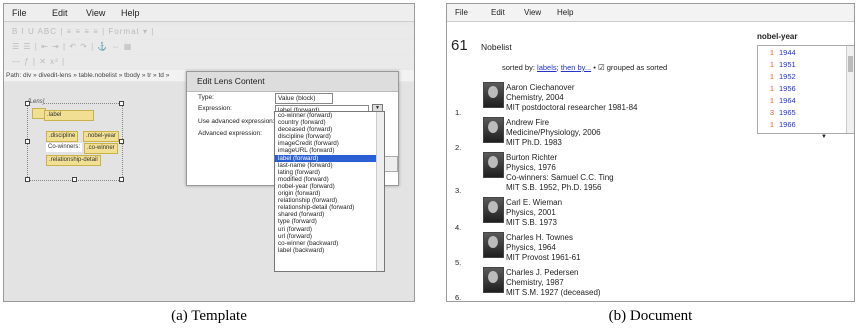  I want to click on list-option: country (forward), so click(329, 122).